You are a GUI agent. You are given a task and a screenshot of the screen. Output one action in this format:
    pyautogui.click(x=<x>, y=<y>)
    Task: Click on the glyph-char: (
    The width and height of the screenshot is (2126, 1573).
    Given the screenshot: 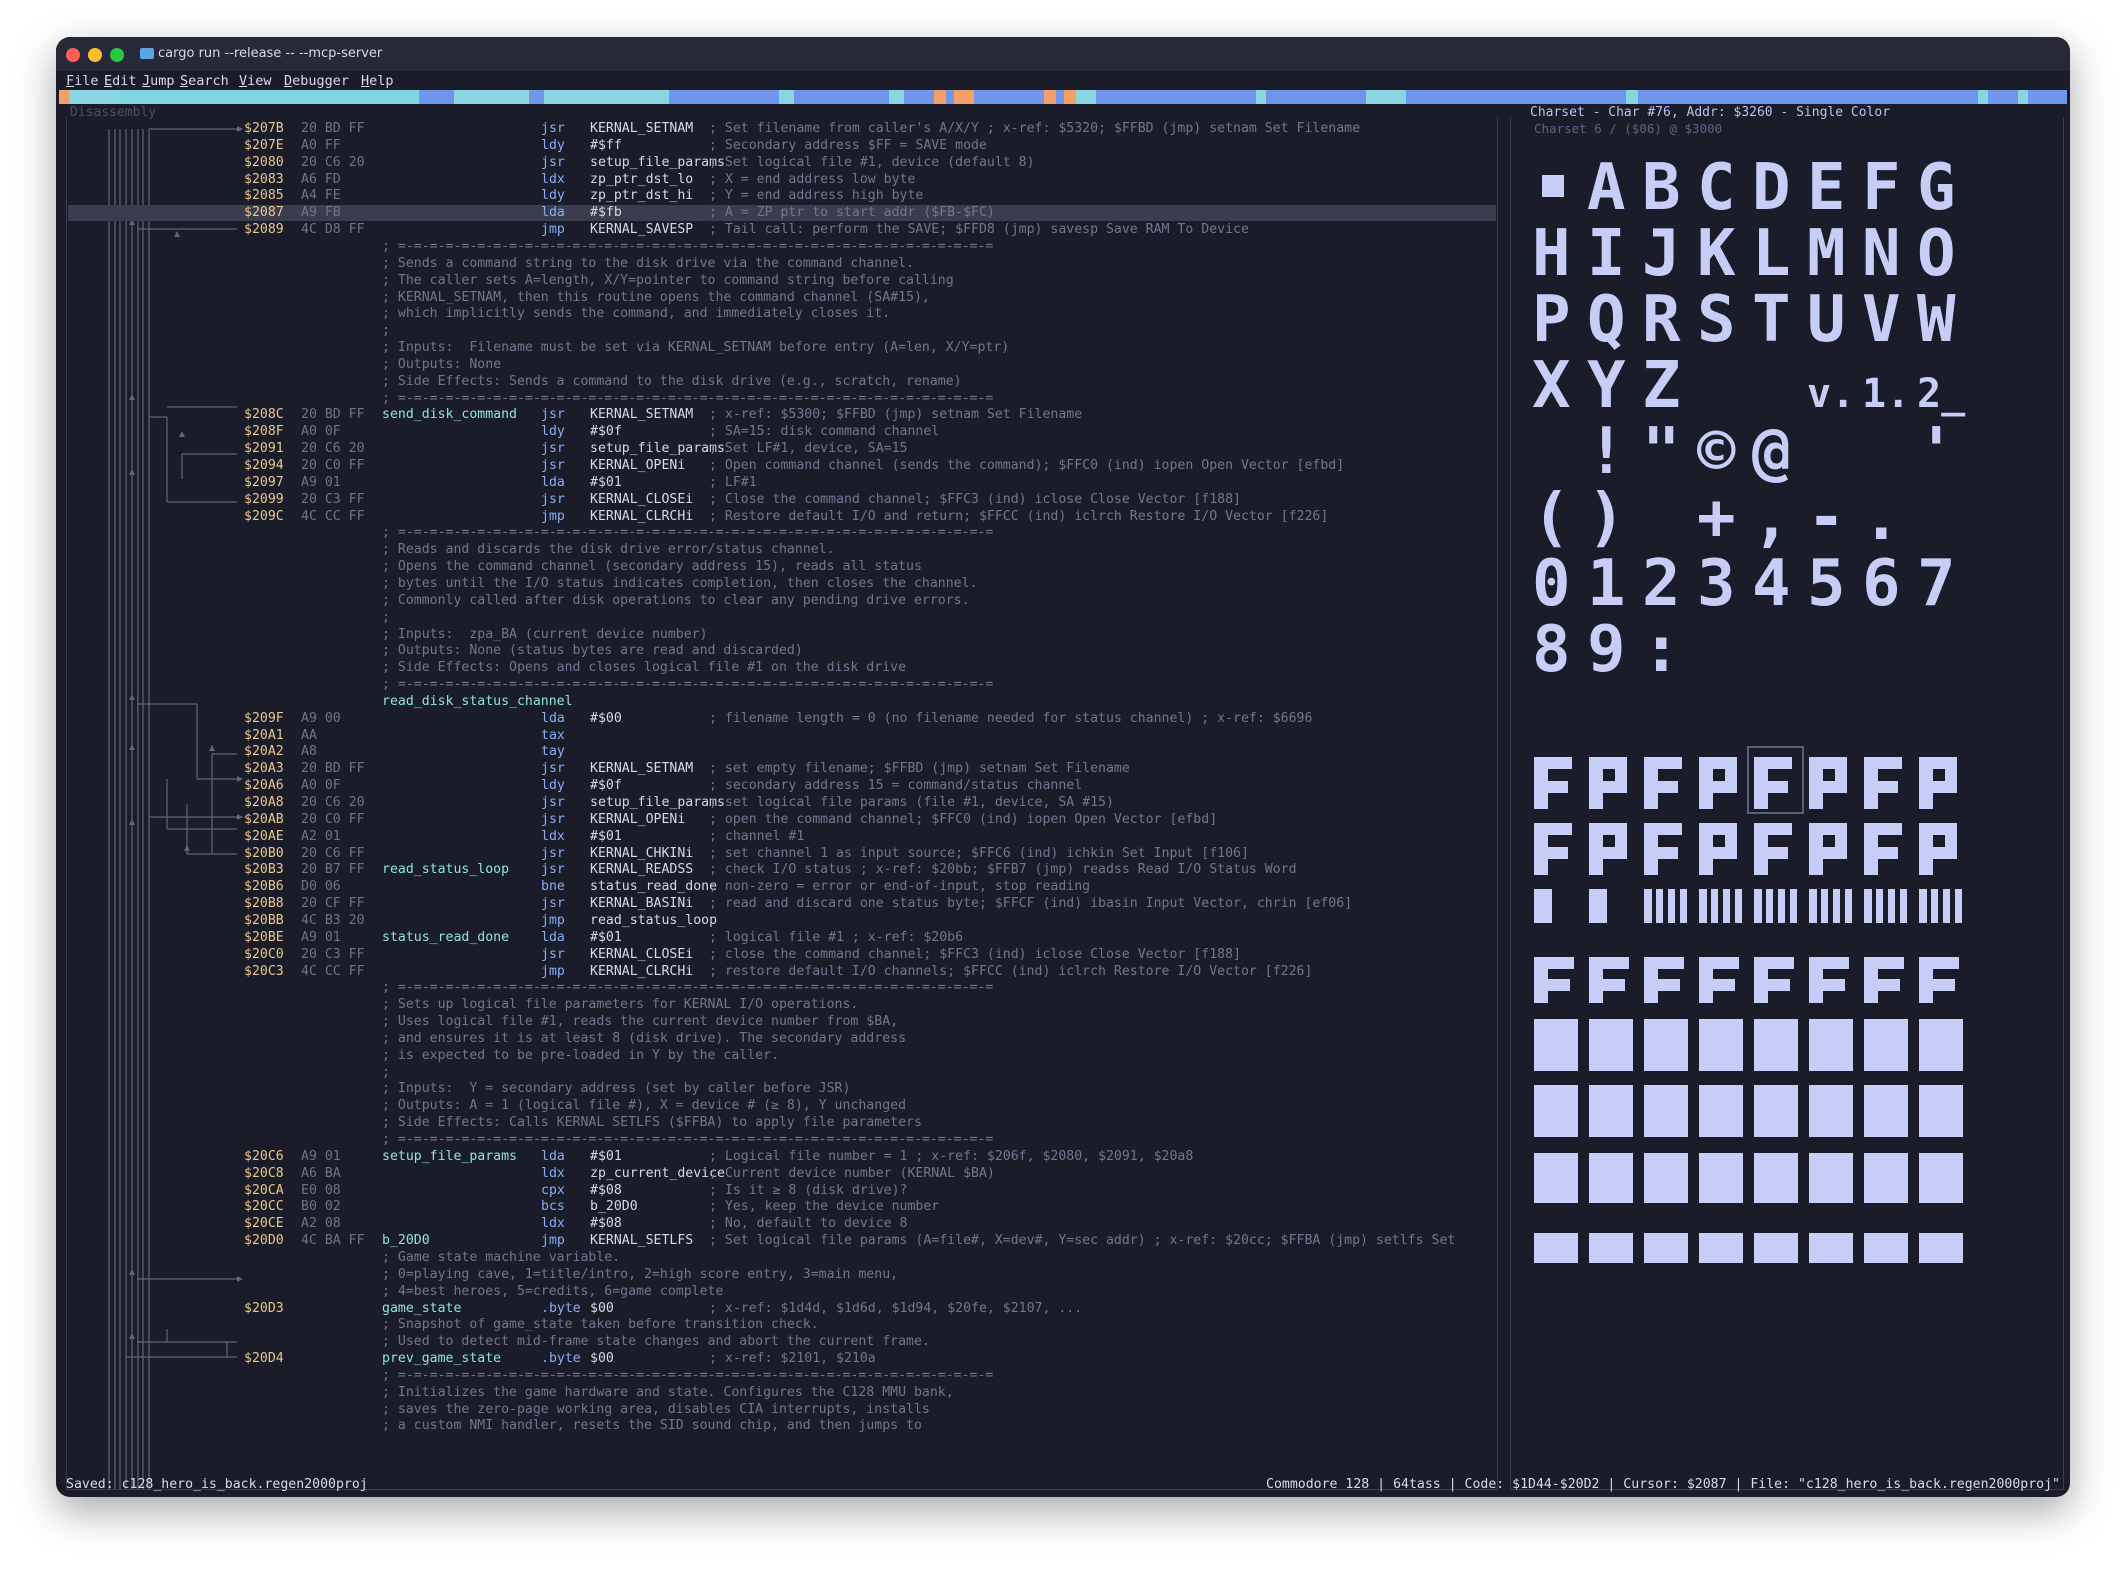 What is the action you would take?
    pyautogui.click(x=1551, y=518)
    